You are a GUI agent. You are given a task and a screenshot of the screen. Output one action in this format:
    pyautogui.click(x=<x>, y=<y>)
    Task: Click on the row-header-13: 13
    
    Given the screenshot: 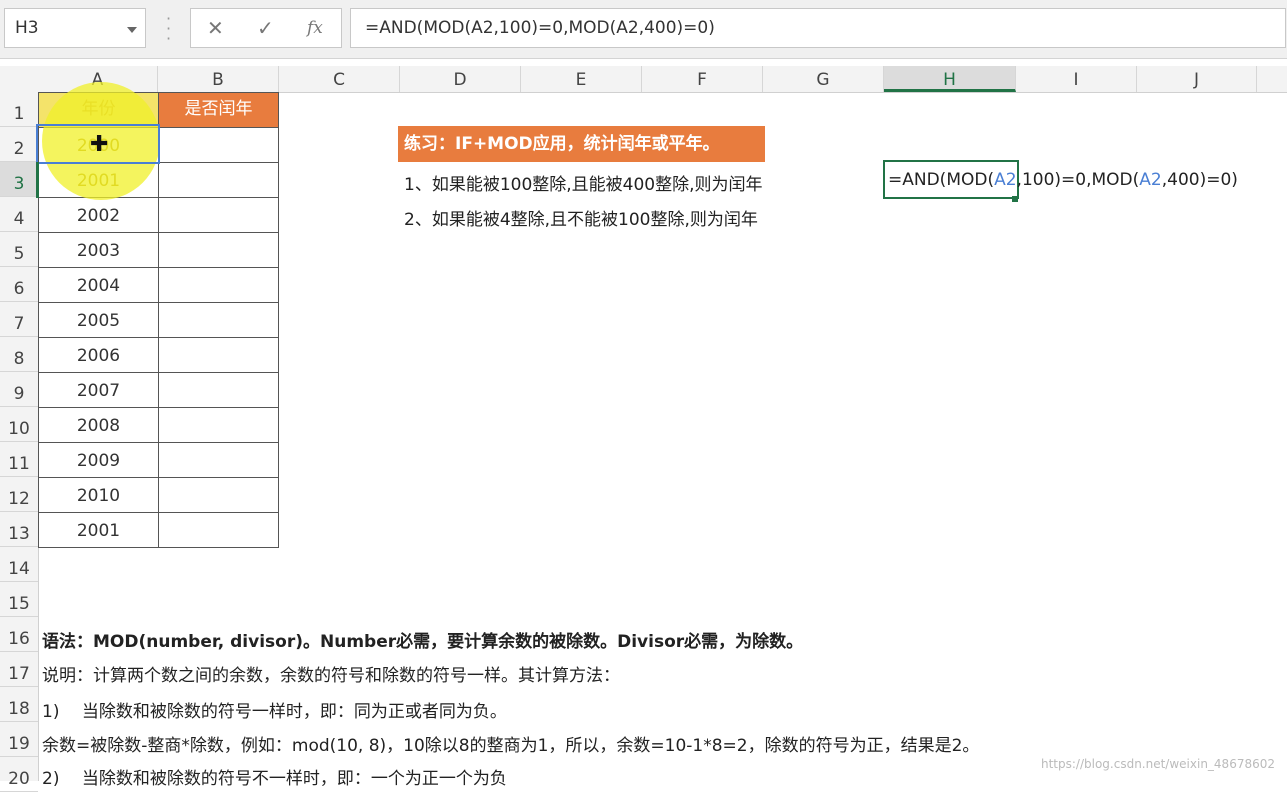 What is the action you would take?
    pyautogui.click(x=19, y=529)
    